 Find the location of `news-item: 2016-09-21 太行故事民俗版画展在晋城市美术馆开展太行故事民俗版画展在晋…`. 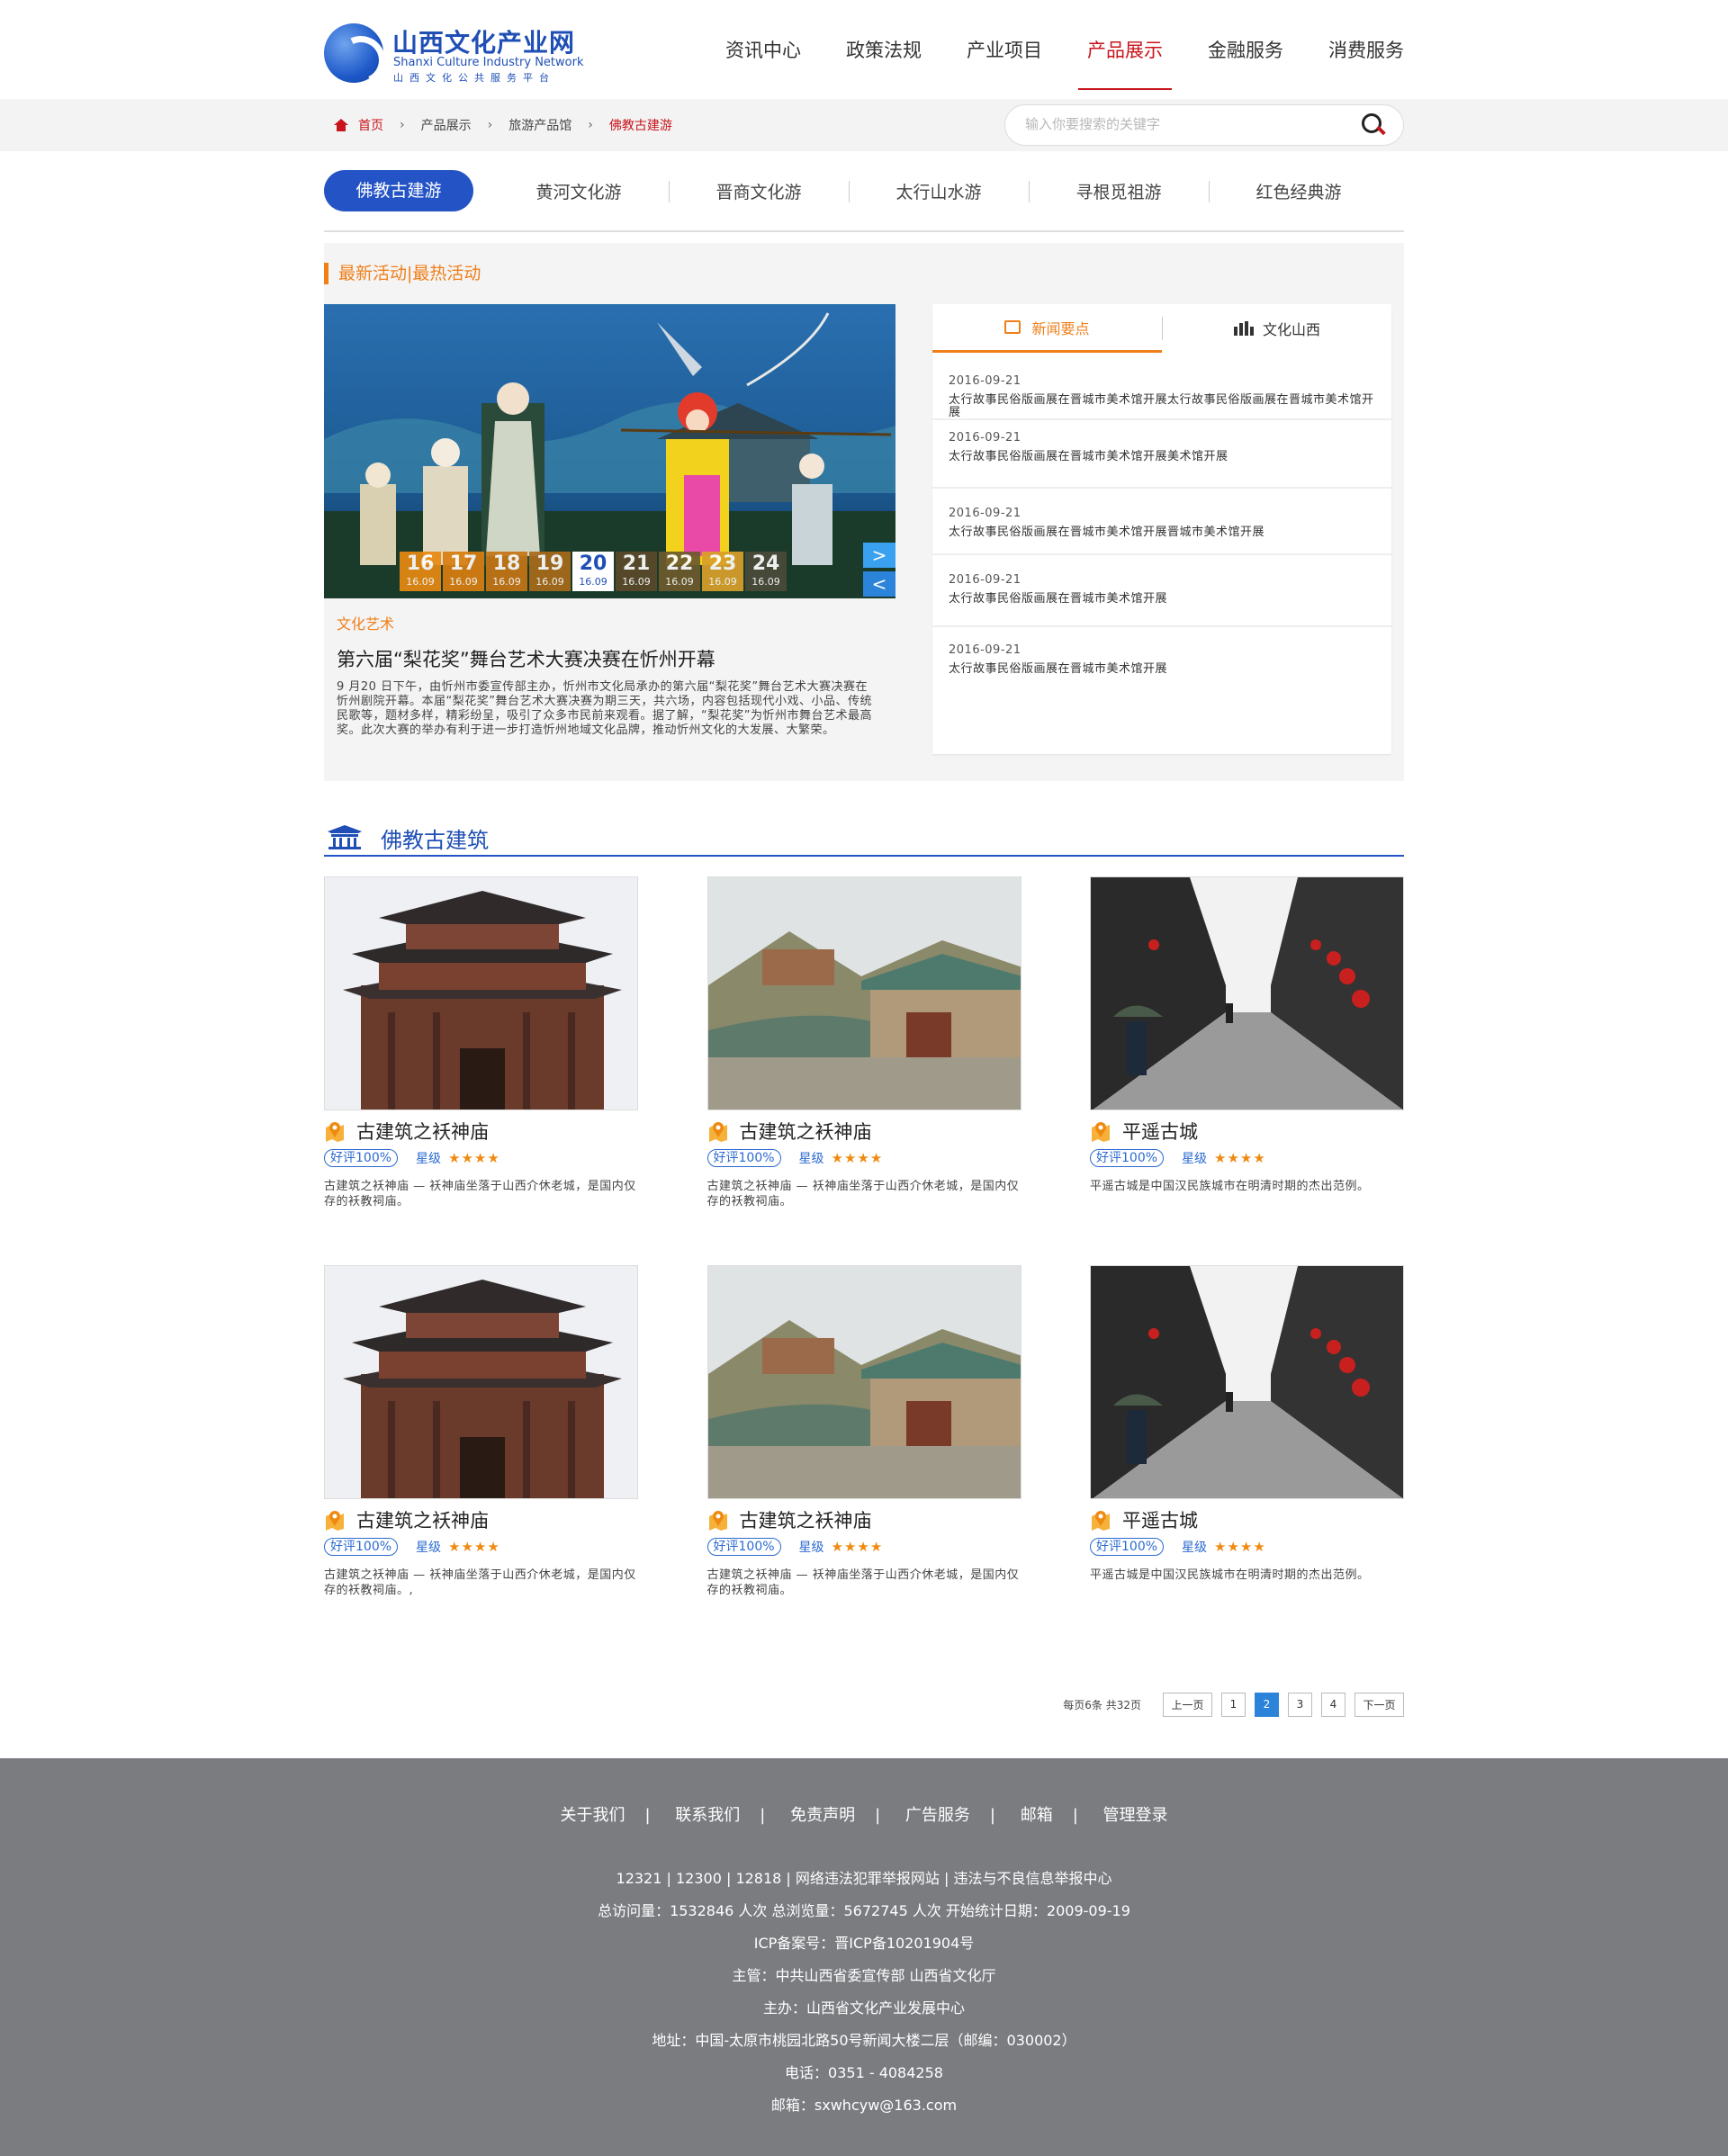

news-item: 2016-09-21 太行故事民俗版画展在晋城市美术馆开展太行故事民俗版画展在晋… is located at coordinates (1162, 386).